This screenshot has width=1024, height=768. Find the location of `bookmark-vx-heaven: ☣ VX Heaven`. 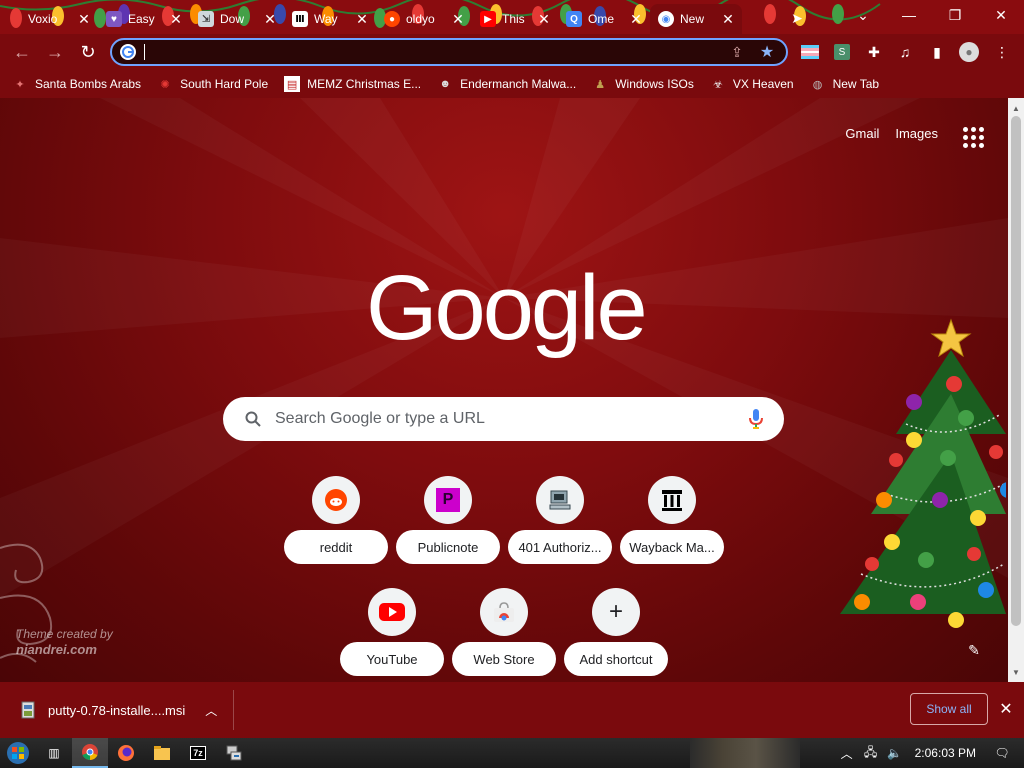

bookmark-vx-heaven: ☣ VX Heaven is located at coordinates (752, 84).